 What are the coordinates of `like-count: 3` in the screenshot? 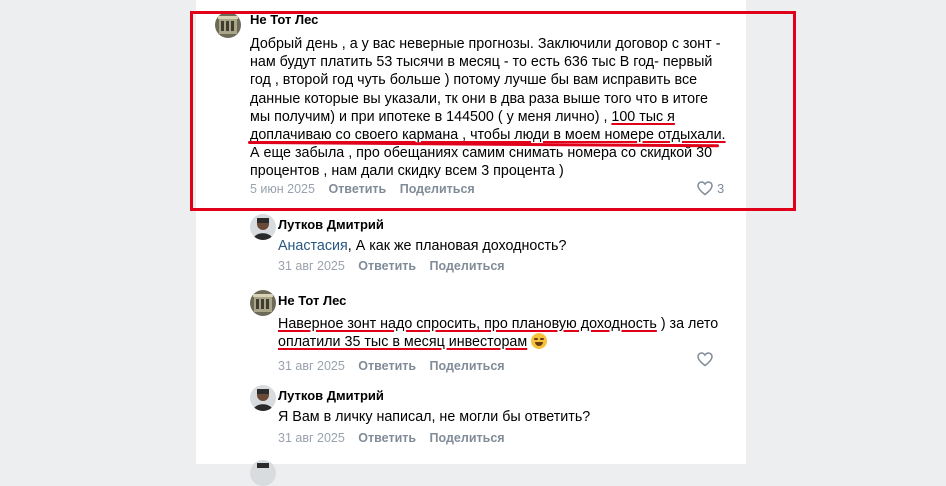 It's located at (721, 188).